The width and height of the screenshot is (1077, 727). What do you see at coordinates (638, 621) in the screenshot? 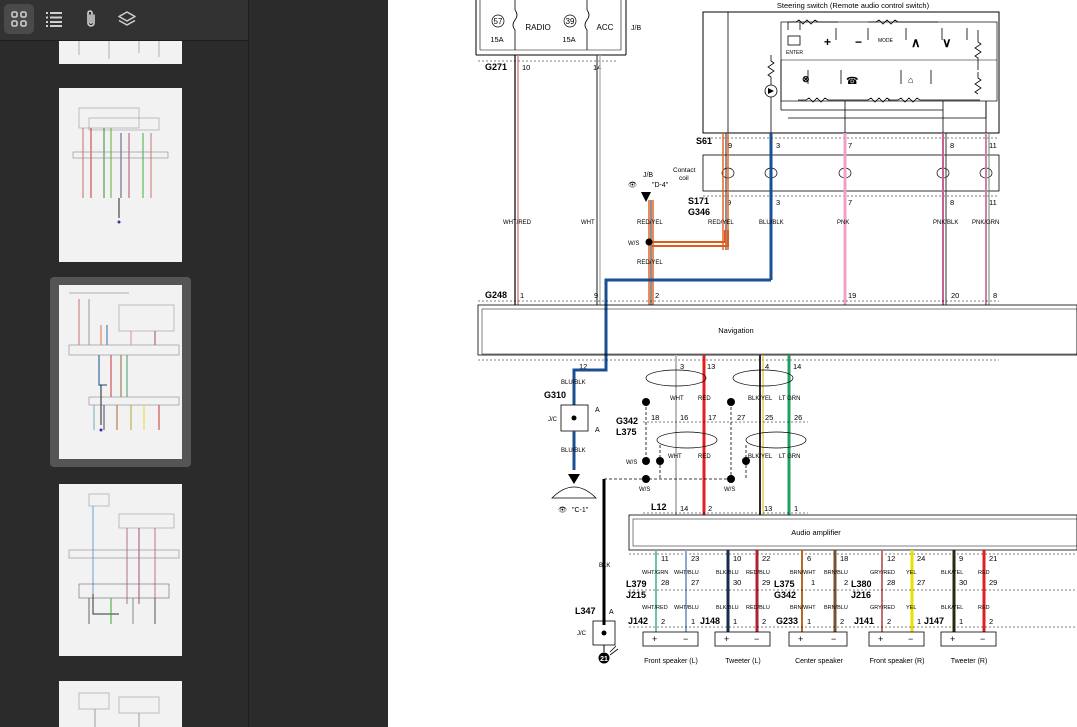
I see `connector-j142: J142` at bounding box center [638, 621].